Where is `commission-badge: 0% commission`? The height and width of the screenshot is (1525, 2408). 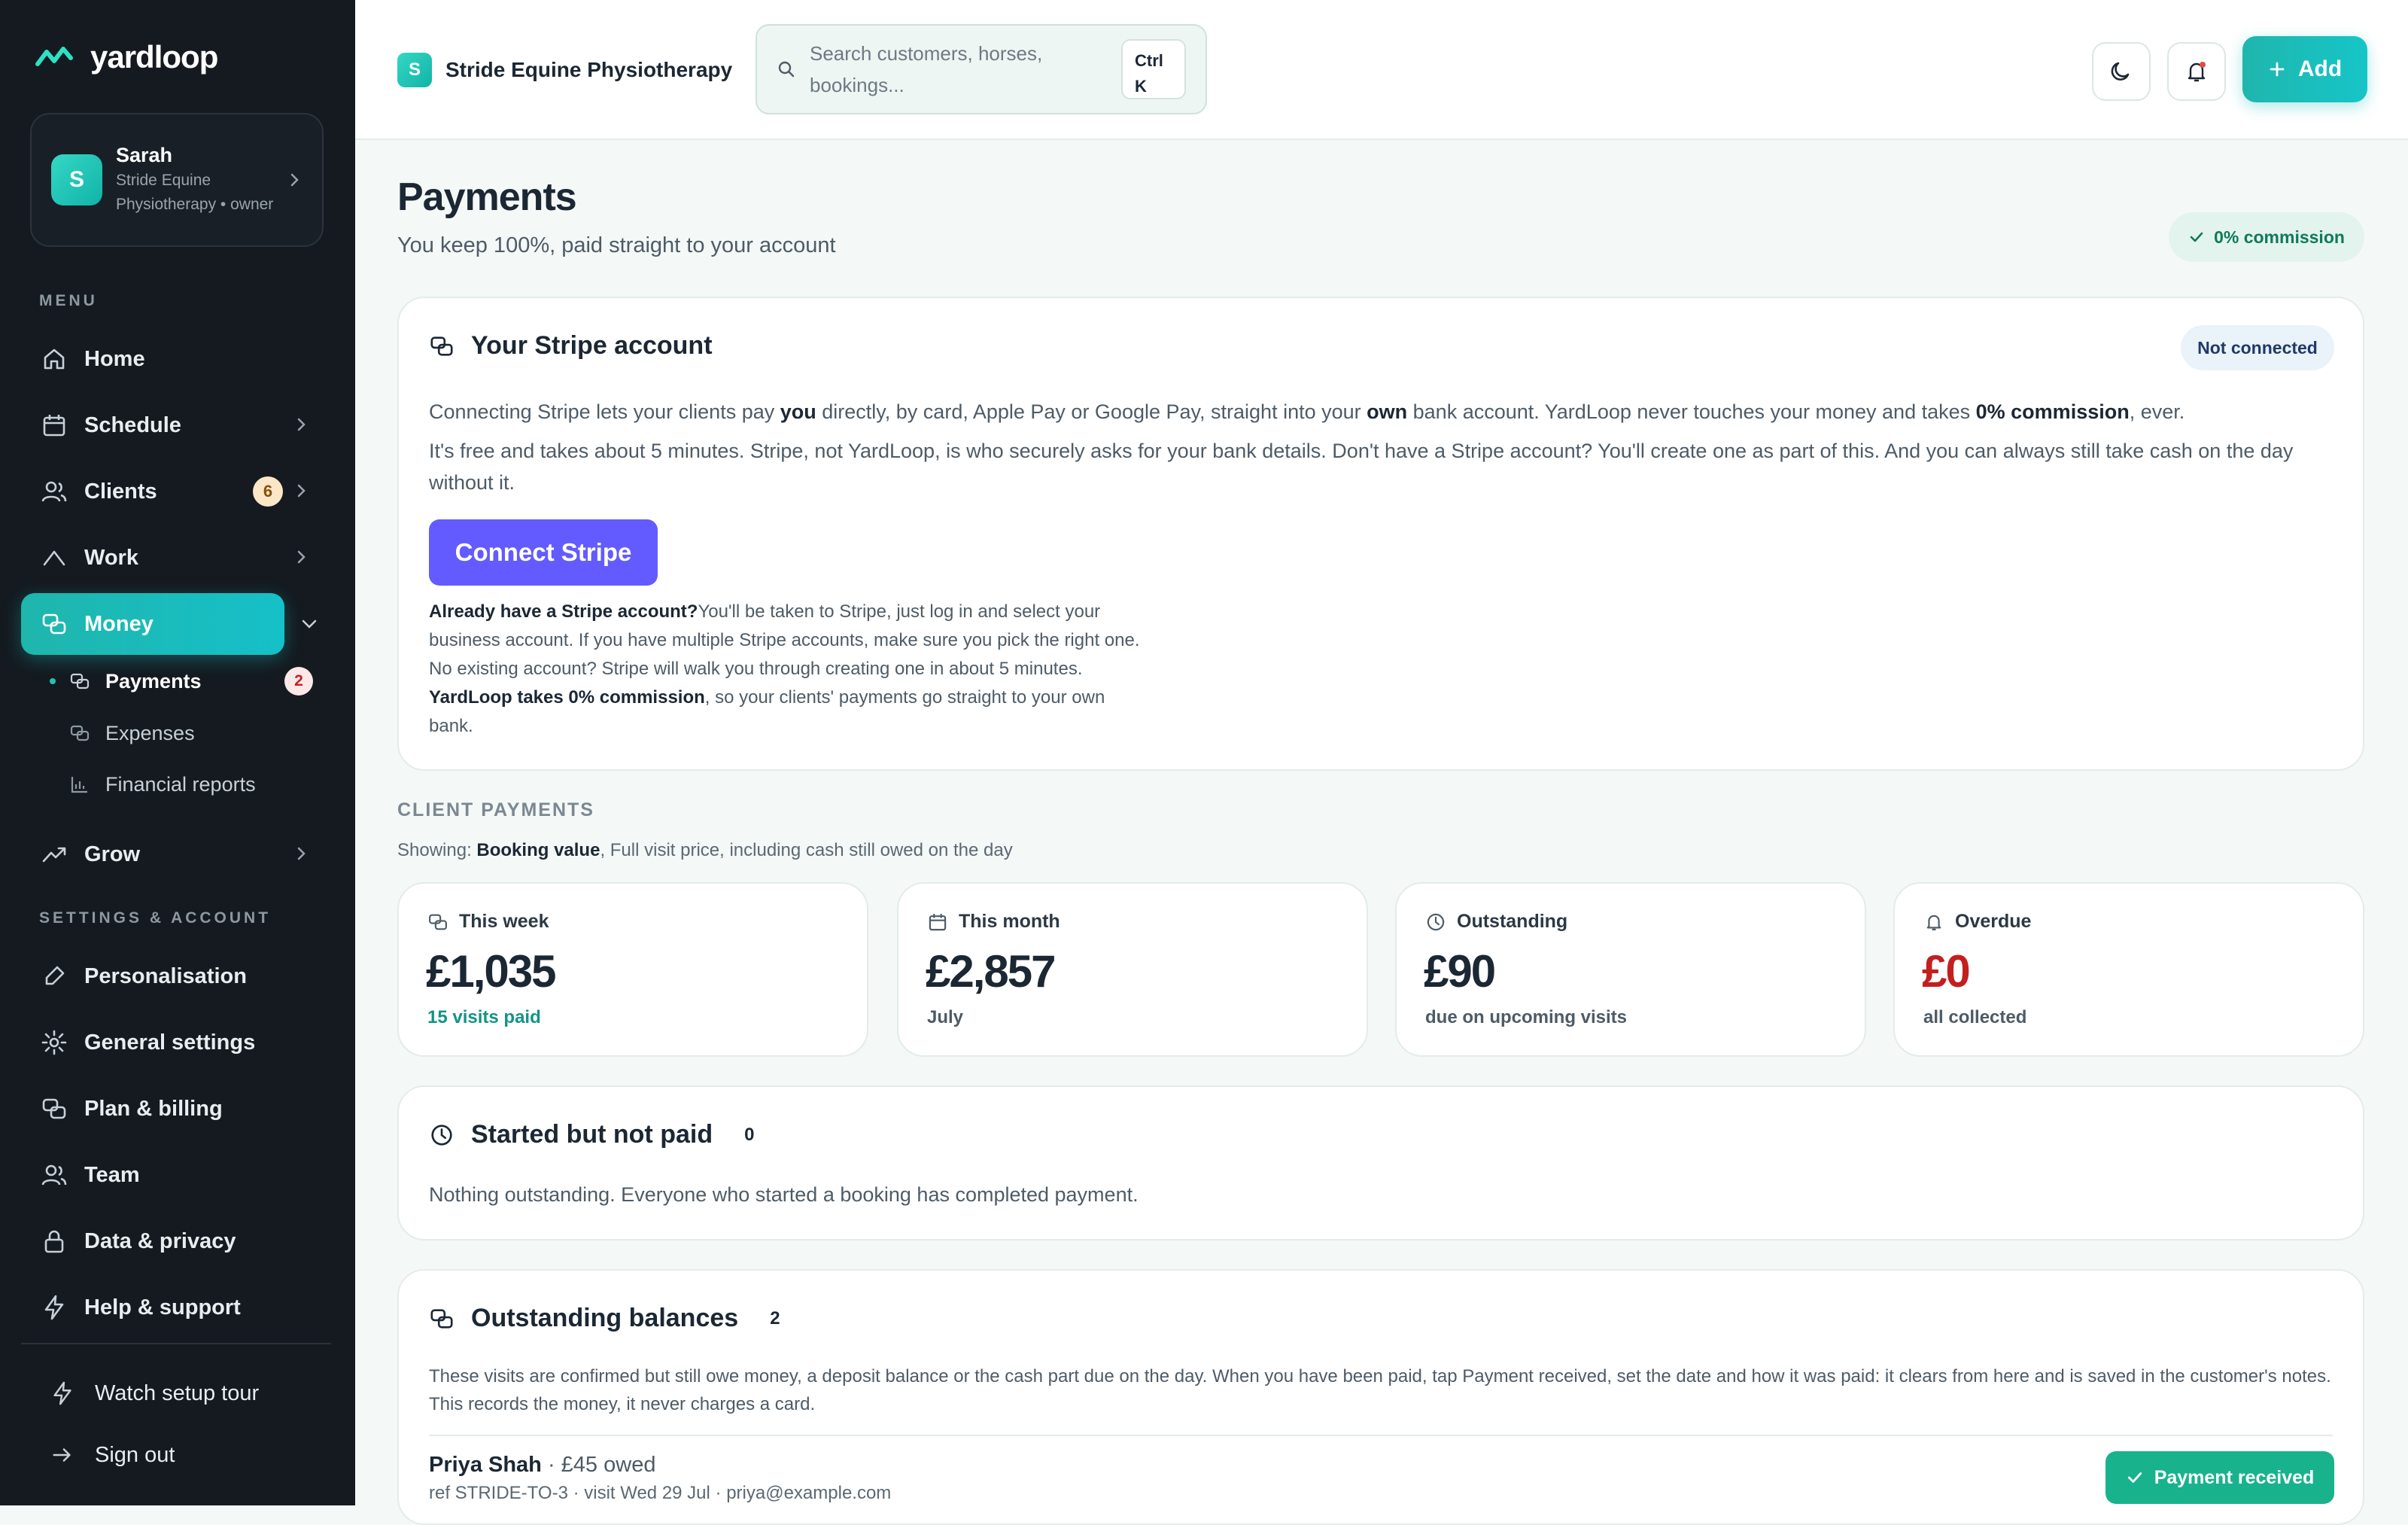 commission-badge: 0% commission is located at coordinates (2266, 237).